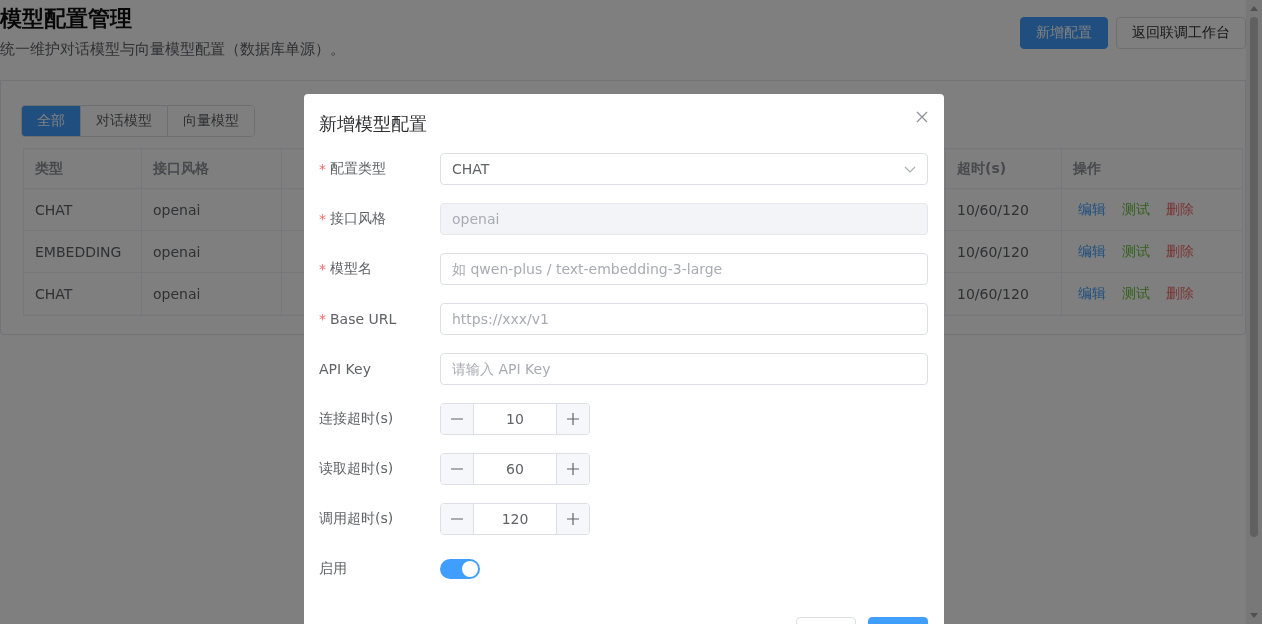  I want to click on field-label: 配置类型, so click(358, 169).